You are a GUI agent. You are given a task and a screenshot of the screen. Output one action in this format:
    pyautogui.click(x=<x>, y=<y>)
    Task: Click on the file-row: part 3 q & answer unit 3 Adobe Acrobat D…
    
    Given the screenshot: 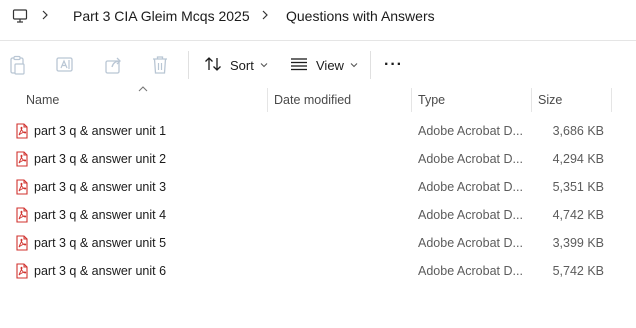 What is the action you would take?
    pyautogui.click(x=318, y=187)
    